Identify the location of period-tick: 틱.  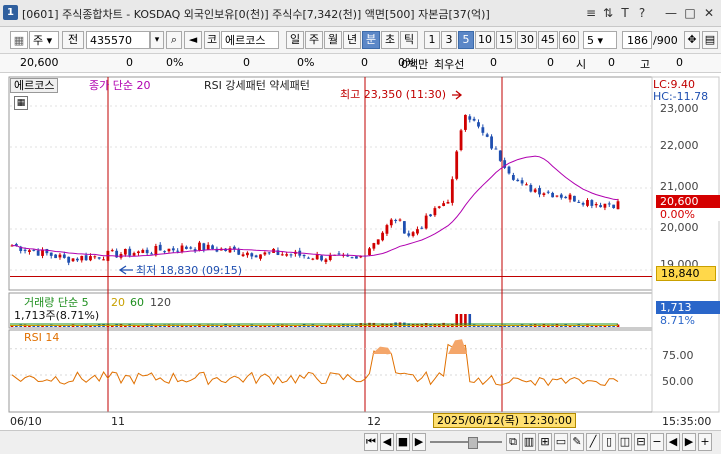
(409, 40).